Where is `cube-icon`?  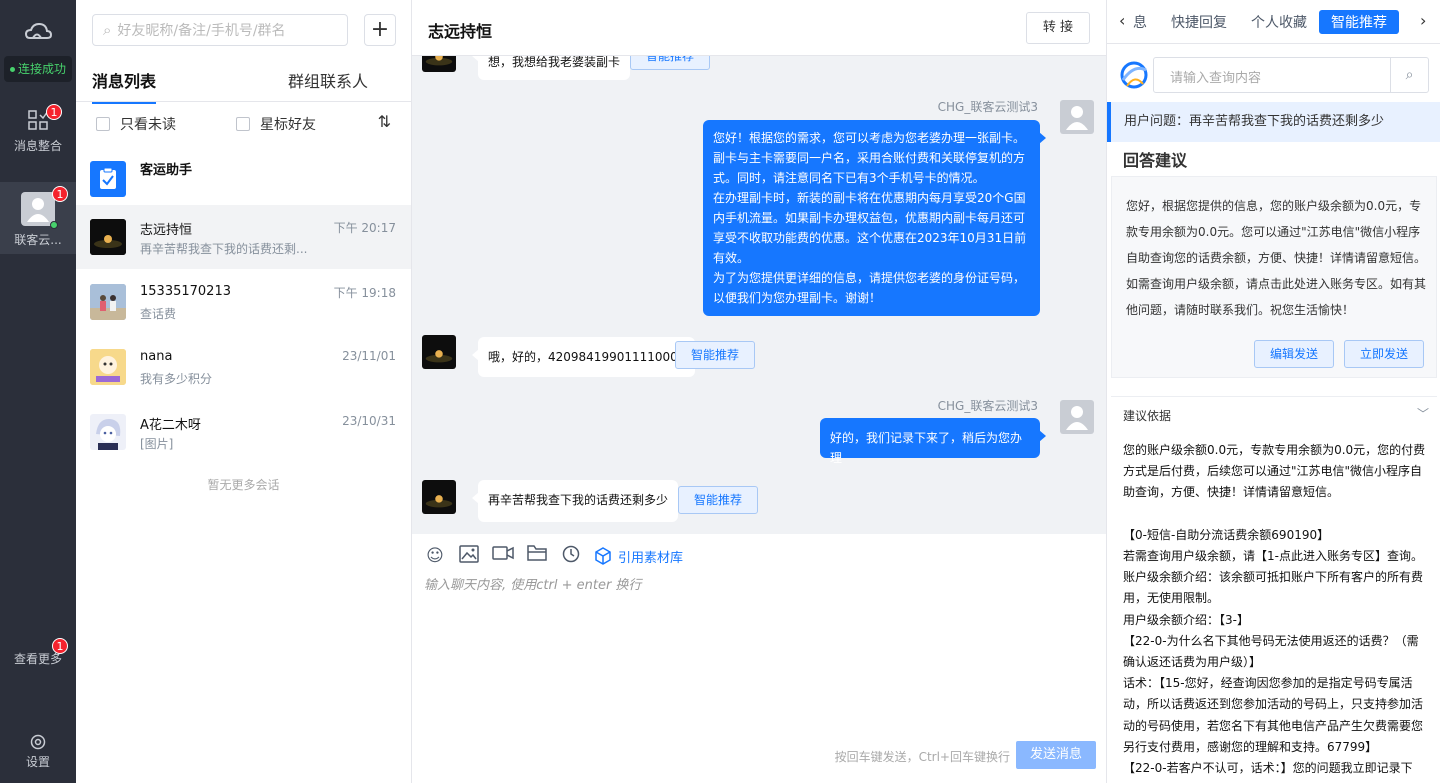 cube-icon is located at coordinates (603, 556).